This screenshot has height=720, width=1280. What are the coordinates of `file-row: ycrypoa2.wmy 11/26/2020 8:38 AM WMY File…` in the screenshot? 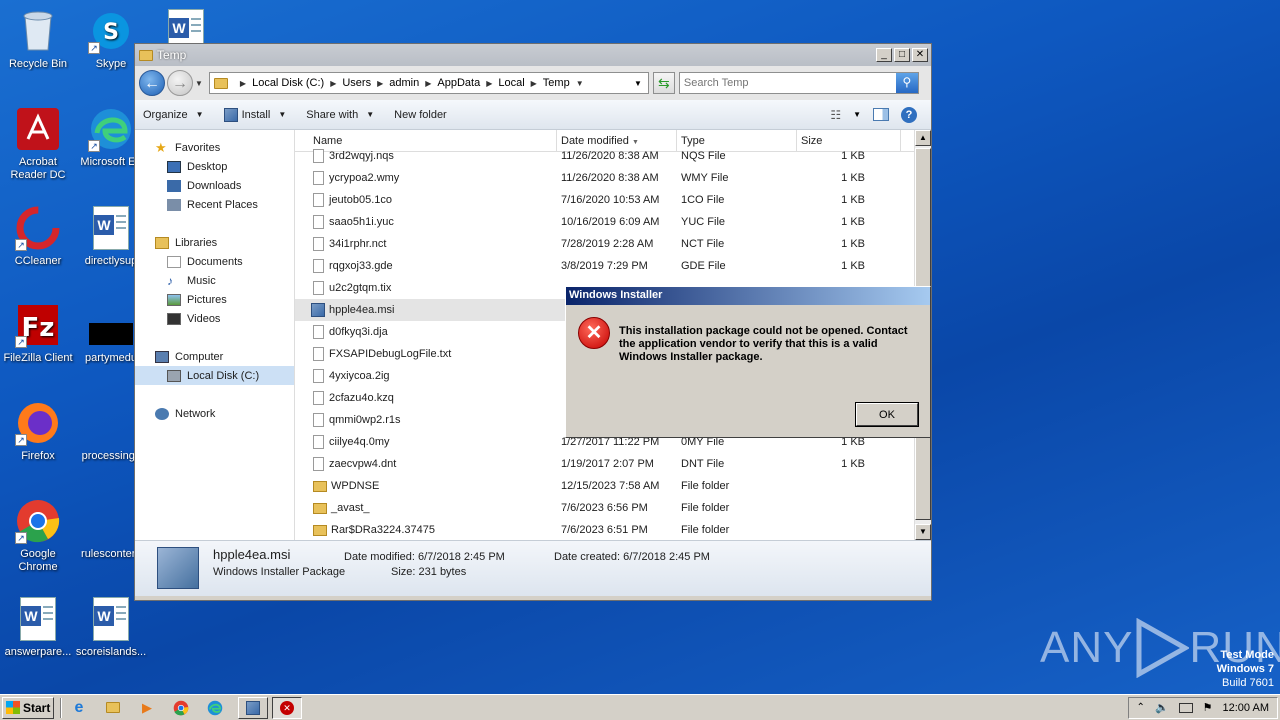 It's located at (613, 178).